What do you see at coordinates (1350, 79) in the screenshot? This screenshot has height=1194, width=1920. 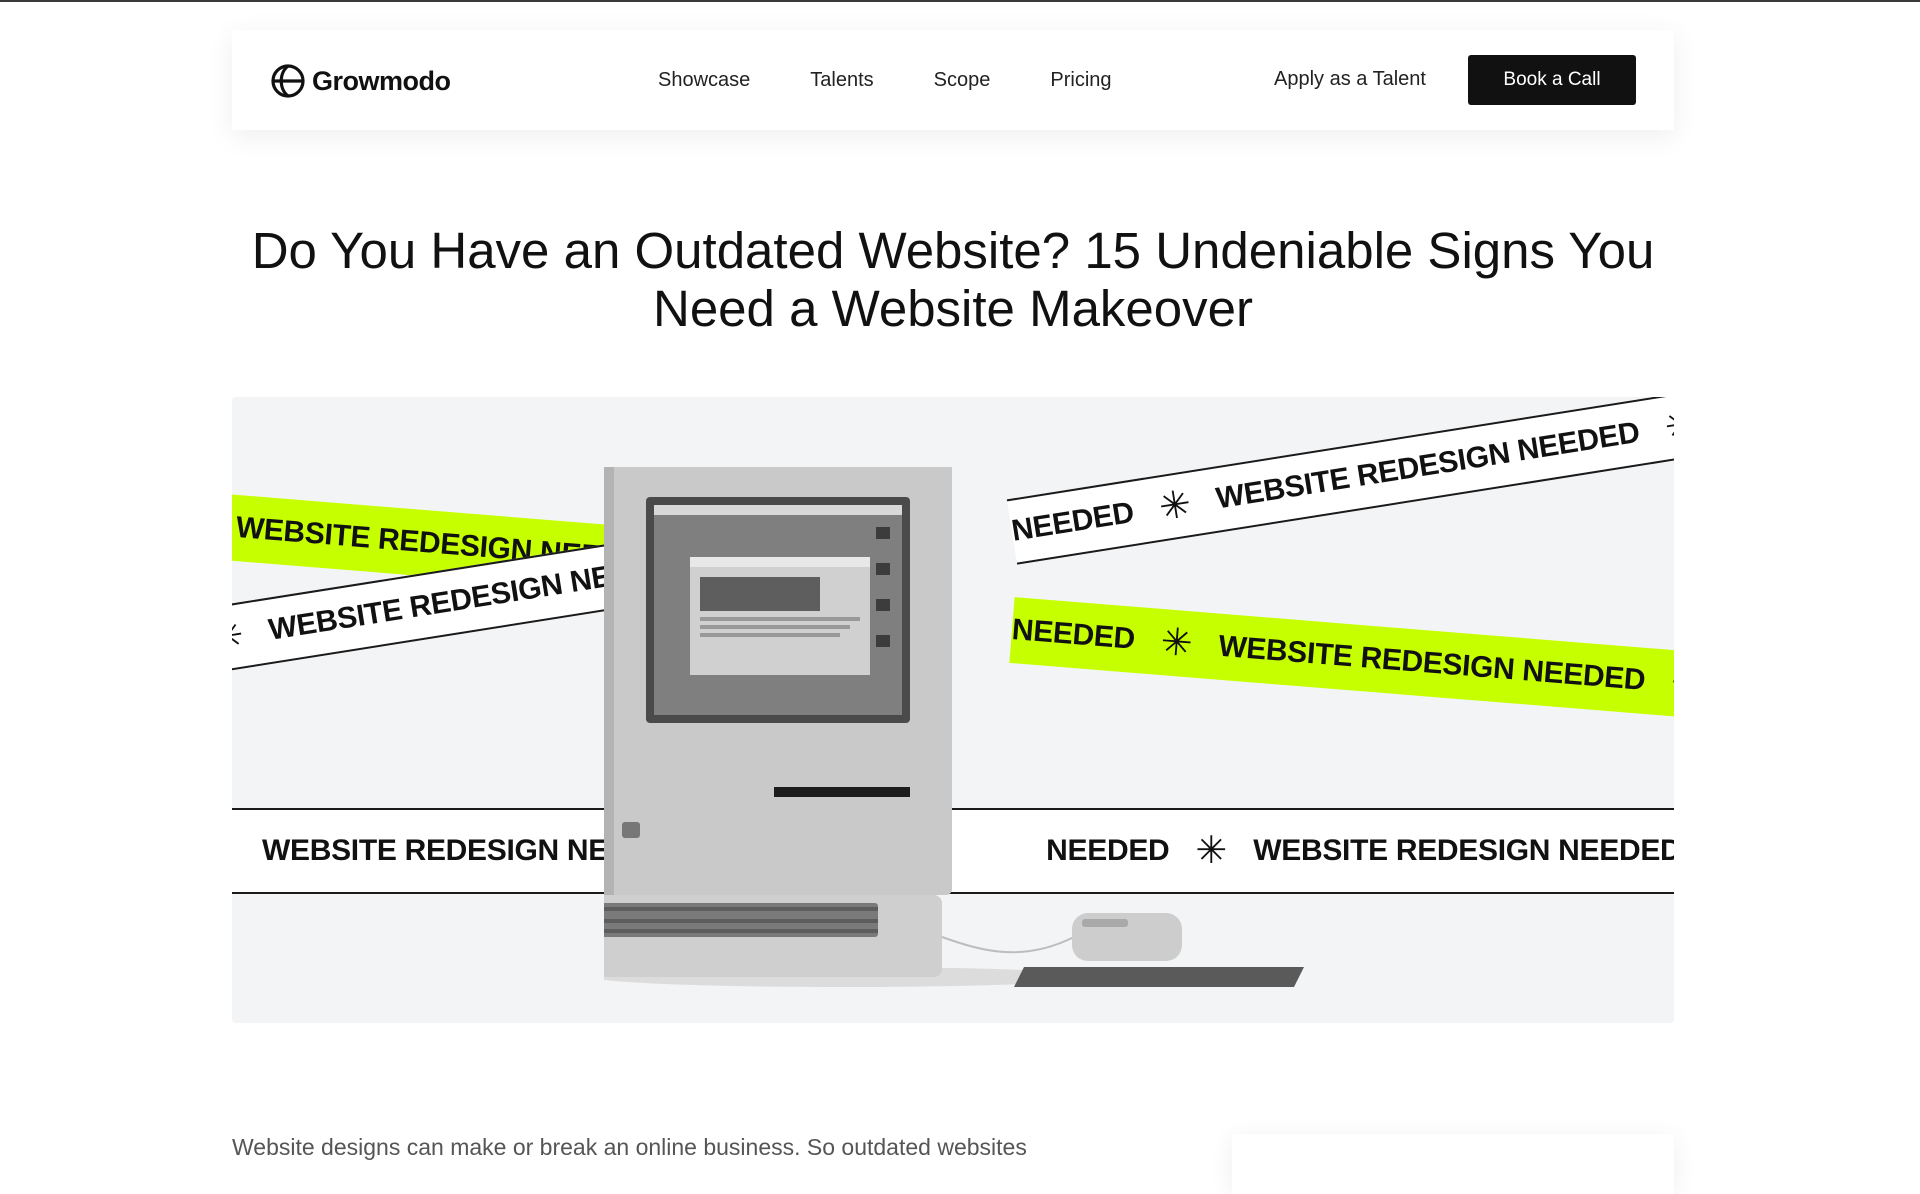 I see `apply-as-talent-link: Apply as a Talent` at bounding box center [1350, 79].